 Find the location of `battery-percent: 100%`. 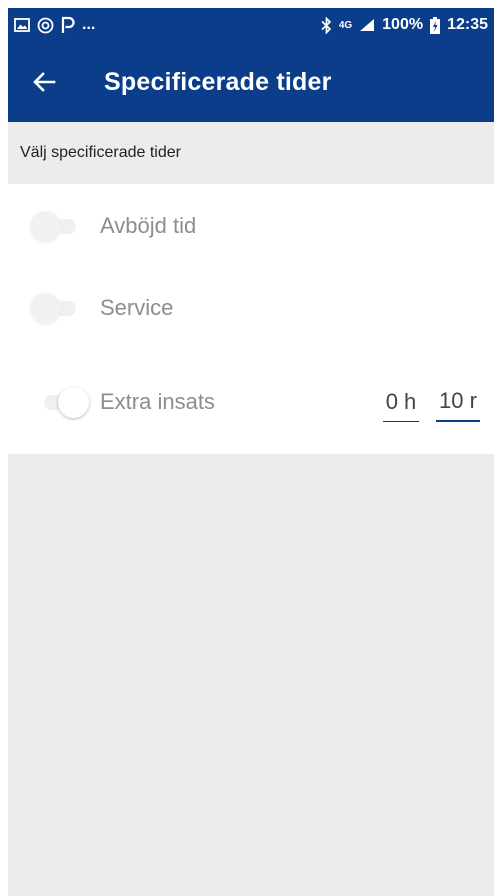

battery-percent: 100% is located at coordinates (403, 24).